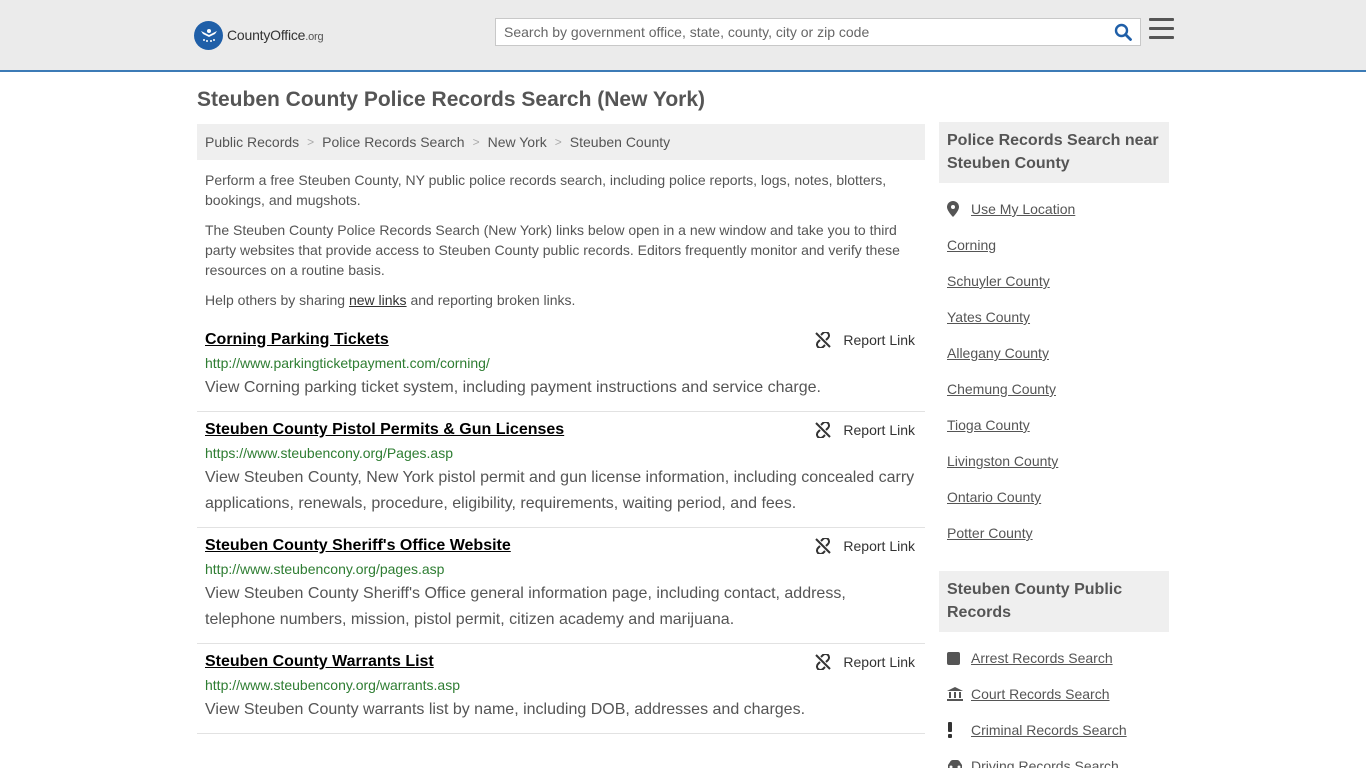  What do you see at coordinates (1058, 281) in the screenshot?
I see `nearby-item: Schuyler County` at bounding box center [1058, 281].